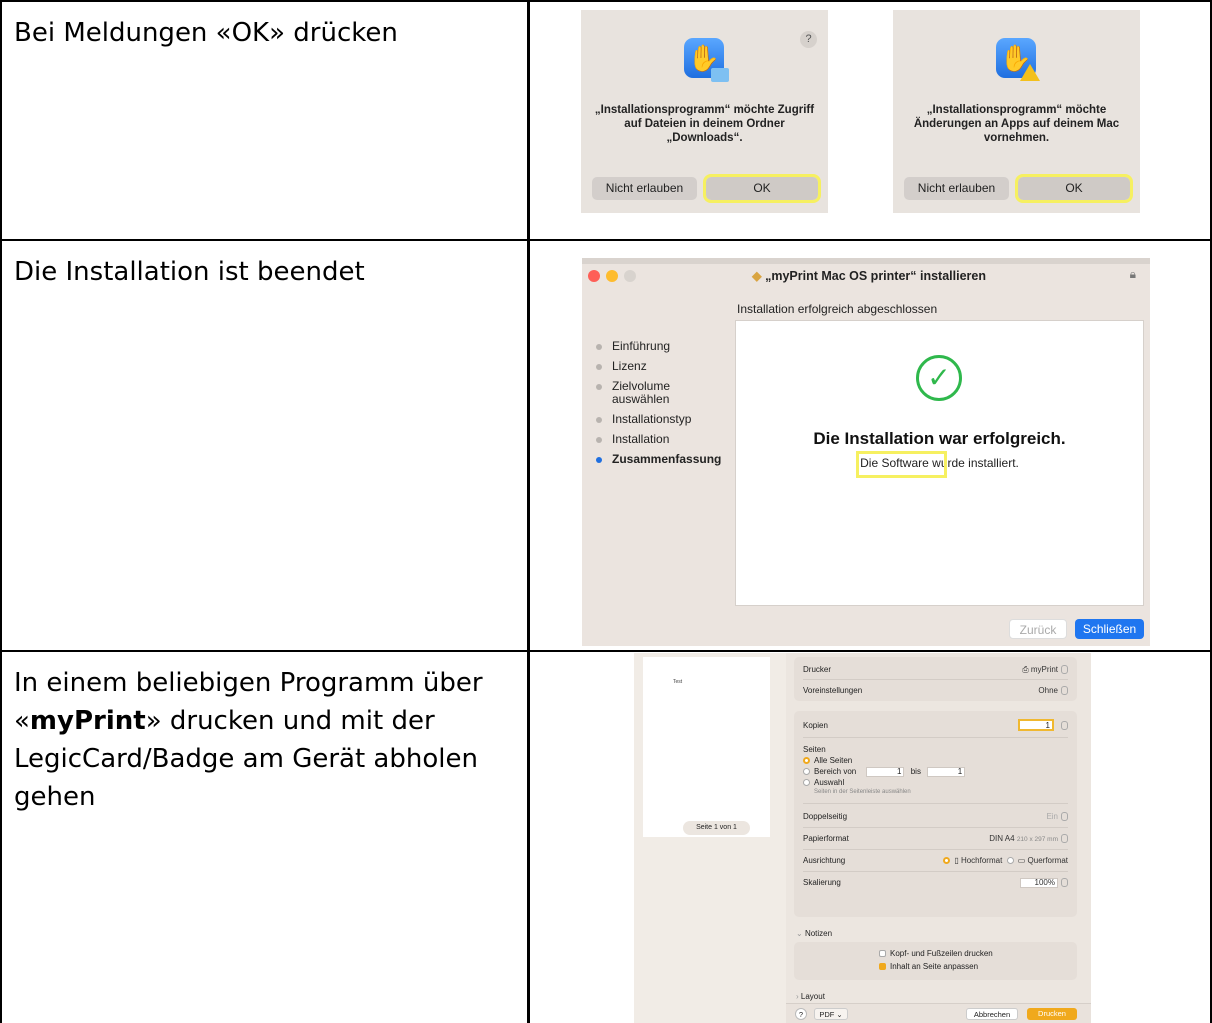  Describe the element at coordinates (641, 393) in the screenshot. I see `step-item: Zielvolume auswählen` at that location.